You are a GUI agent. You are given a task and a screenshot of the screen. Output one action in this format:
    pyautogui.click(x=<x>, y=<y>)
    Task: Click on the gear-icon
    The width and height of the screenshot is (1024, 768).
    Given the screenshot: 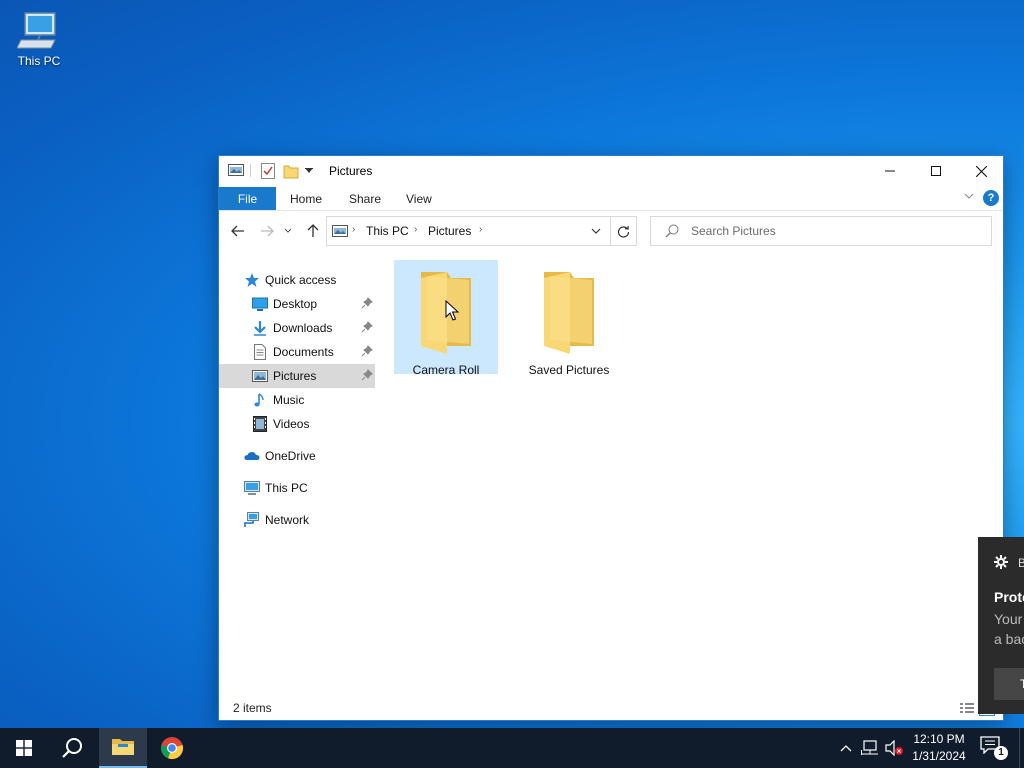 What is the action you would take?
    pyautogui.click(x=1001, y=562)
    